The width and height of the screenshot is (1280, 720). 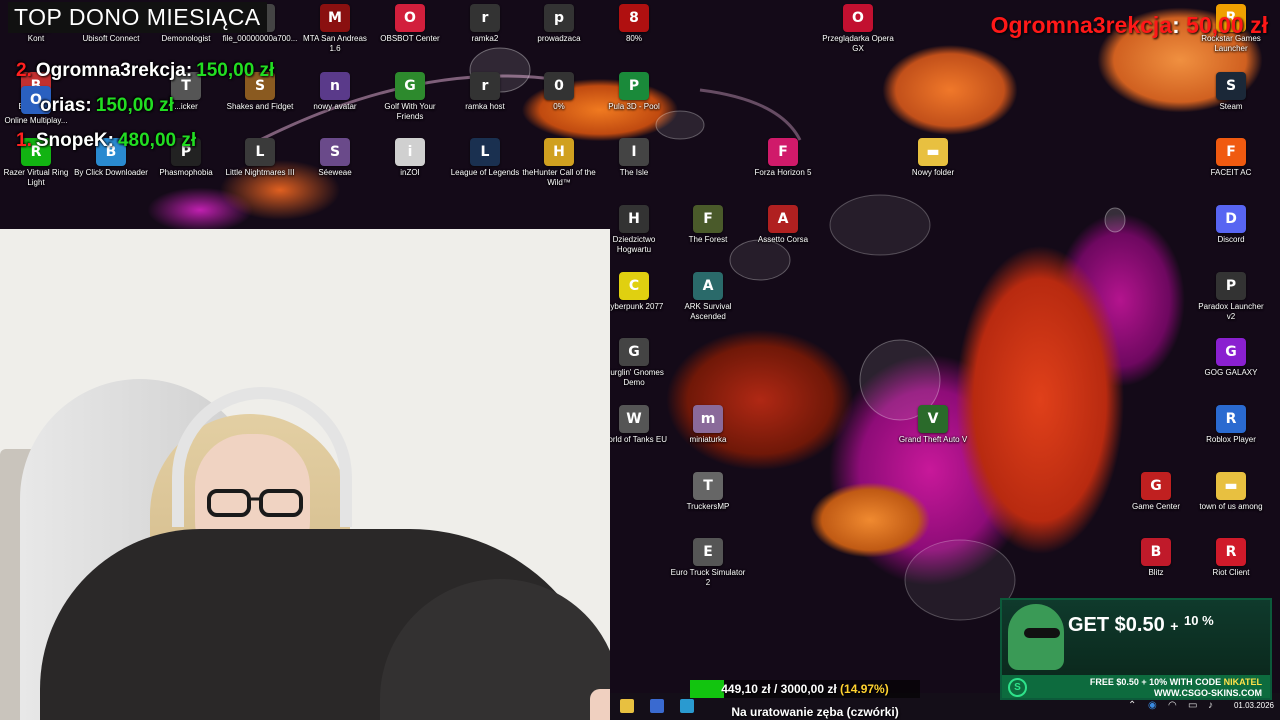 I want to click on desktop-icon: ▬ Nowy folder, so click(x=933, y=158).